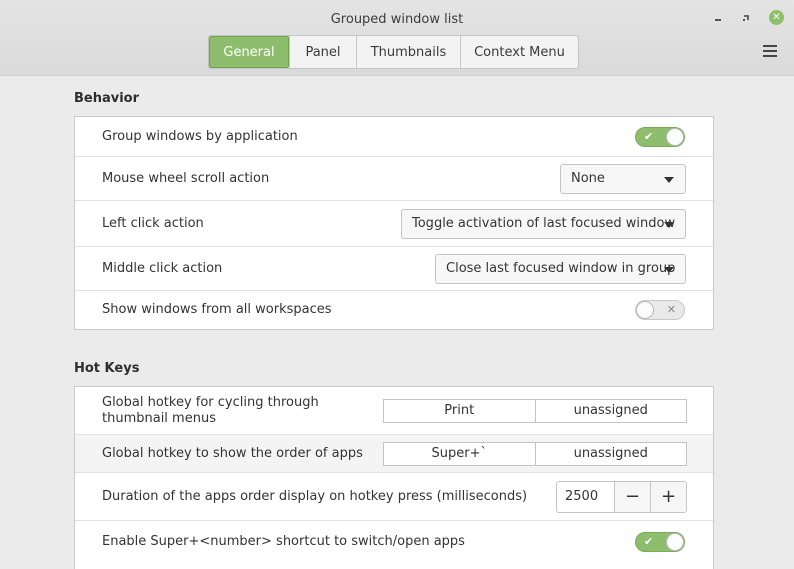 The image size is (794, 569). Describe the element at coordinates (623, 178) in the screenshot. I see `scroll-action-dropdown: None` at that location.